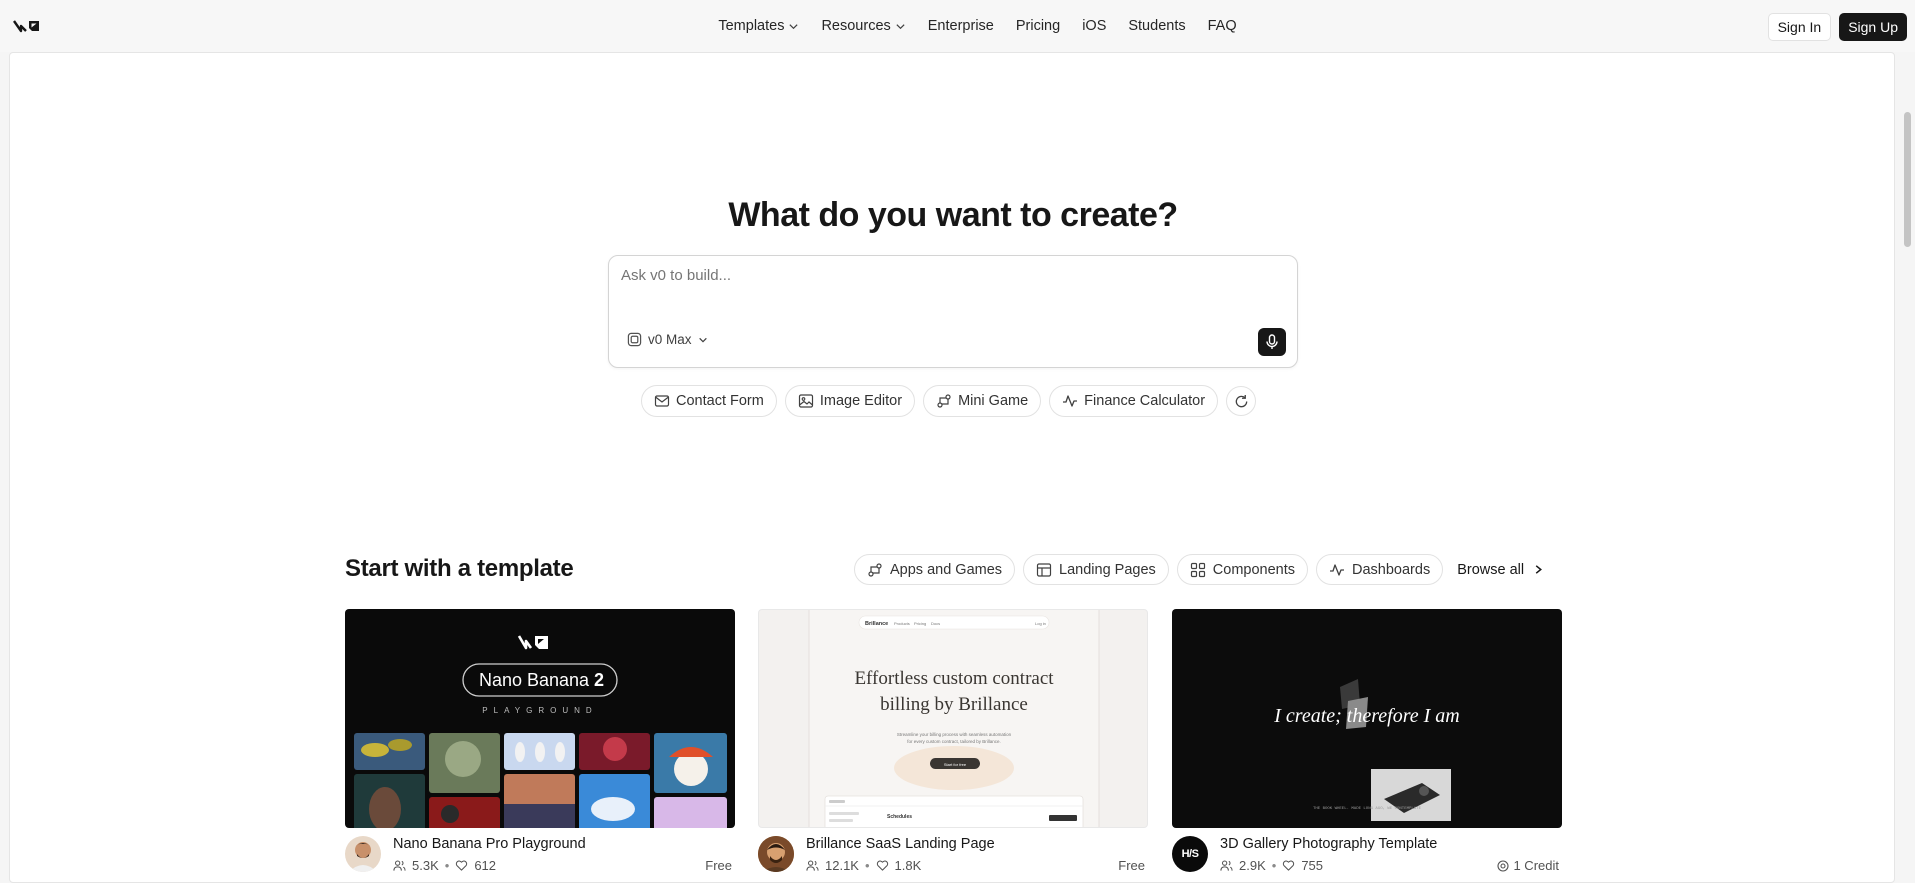 The width and height of the screenshot is (1915, 883). I want to click on nav-enterprise: Enterprise, so click(961, 26).